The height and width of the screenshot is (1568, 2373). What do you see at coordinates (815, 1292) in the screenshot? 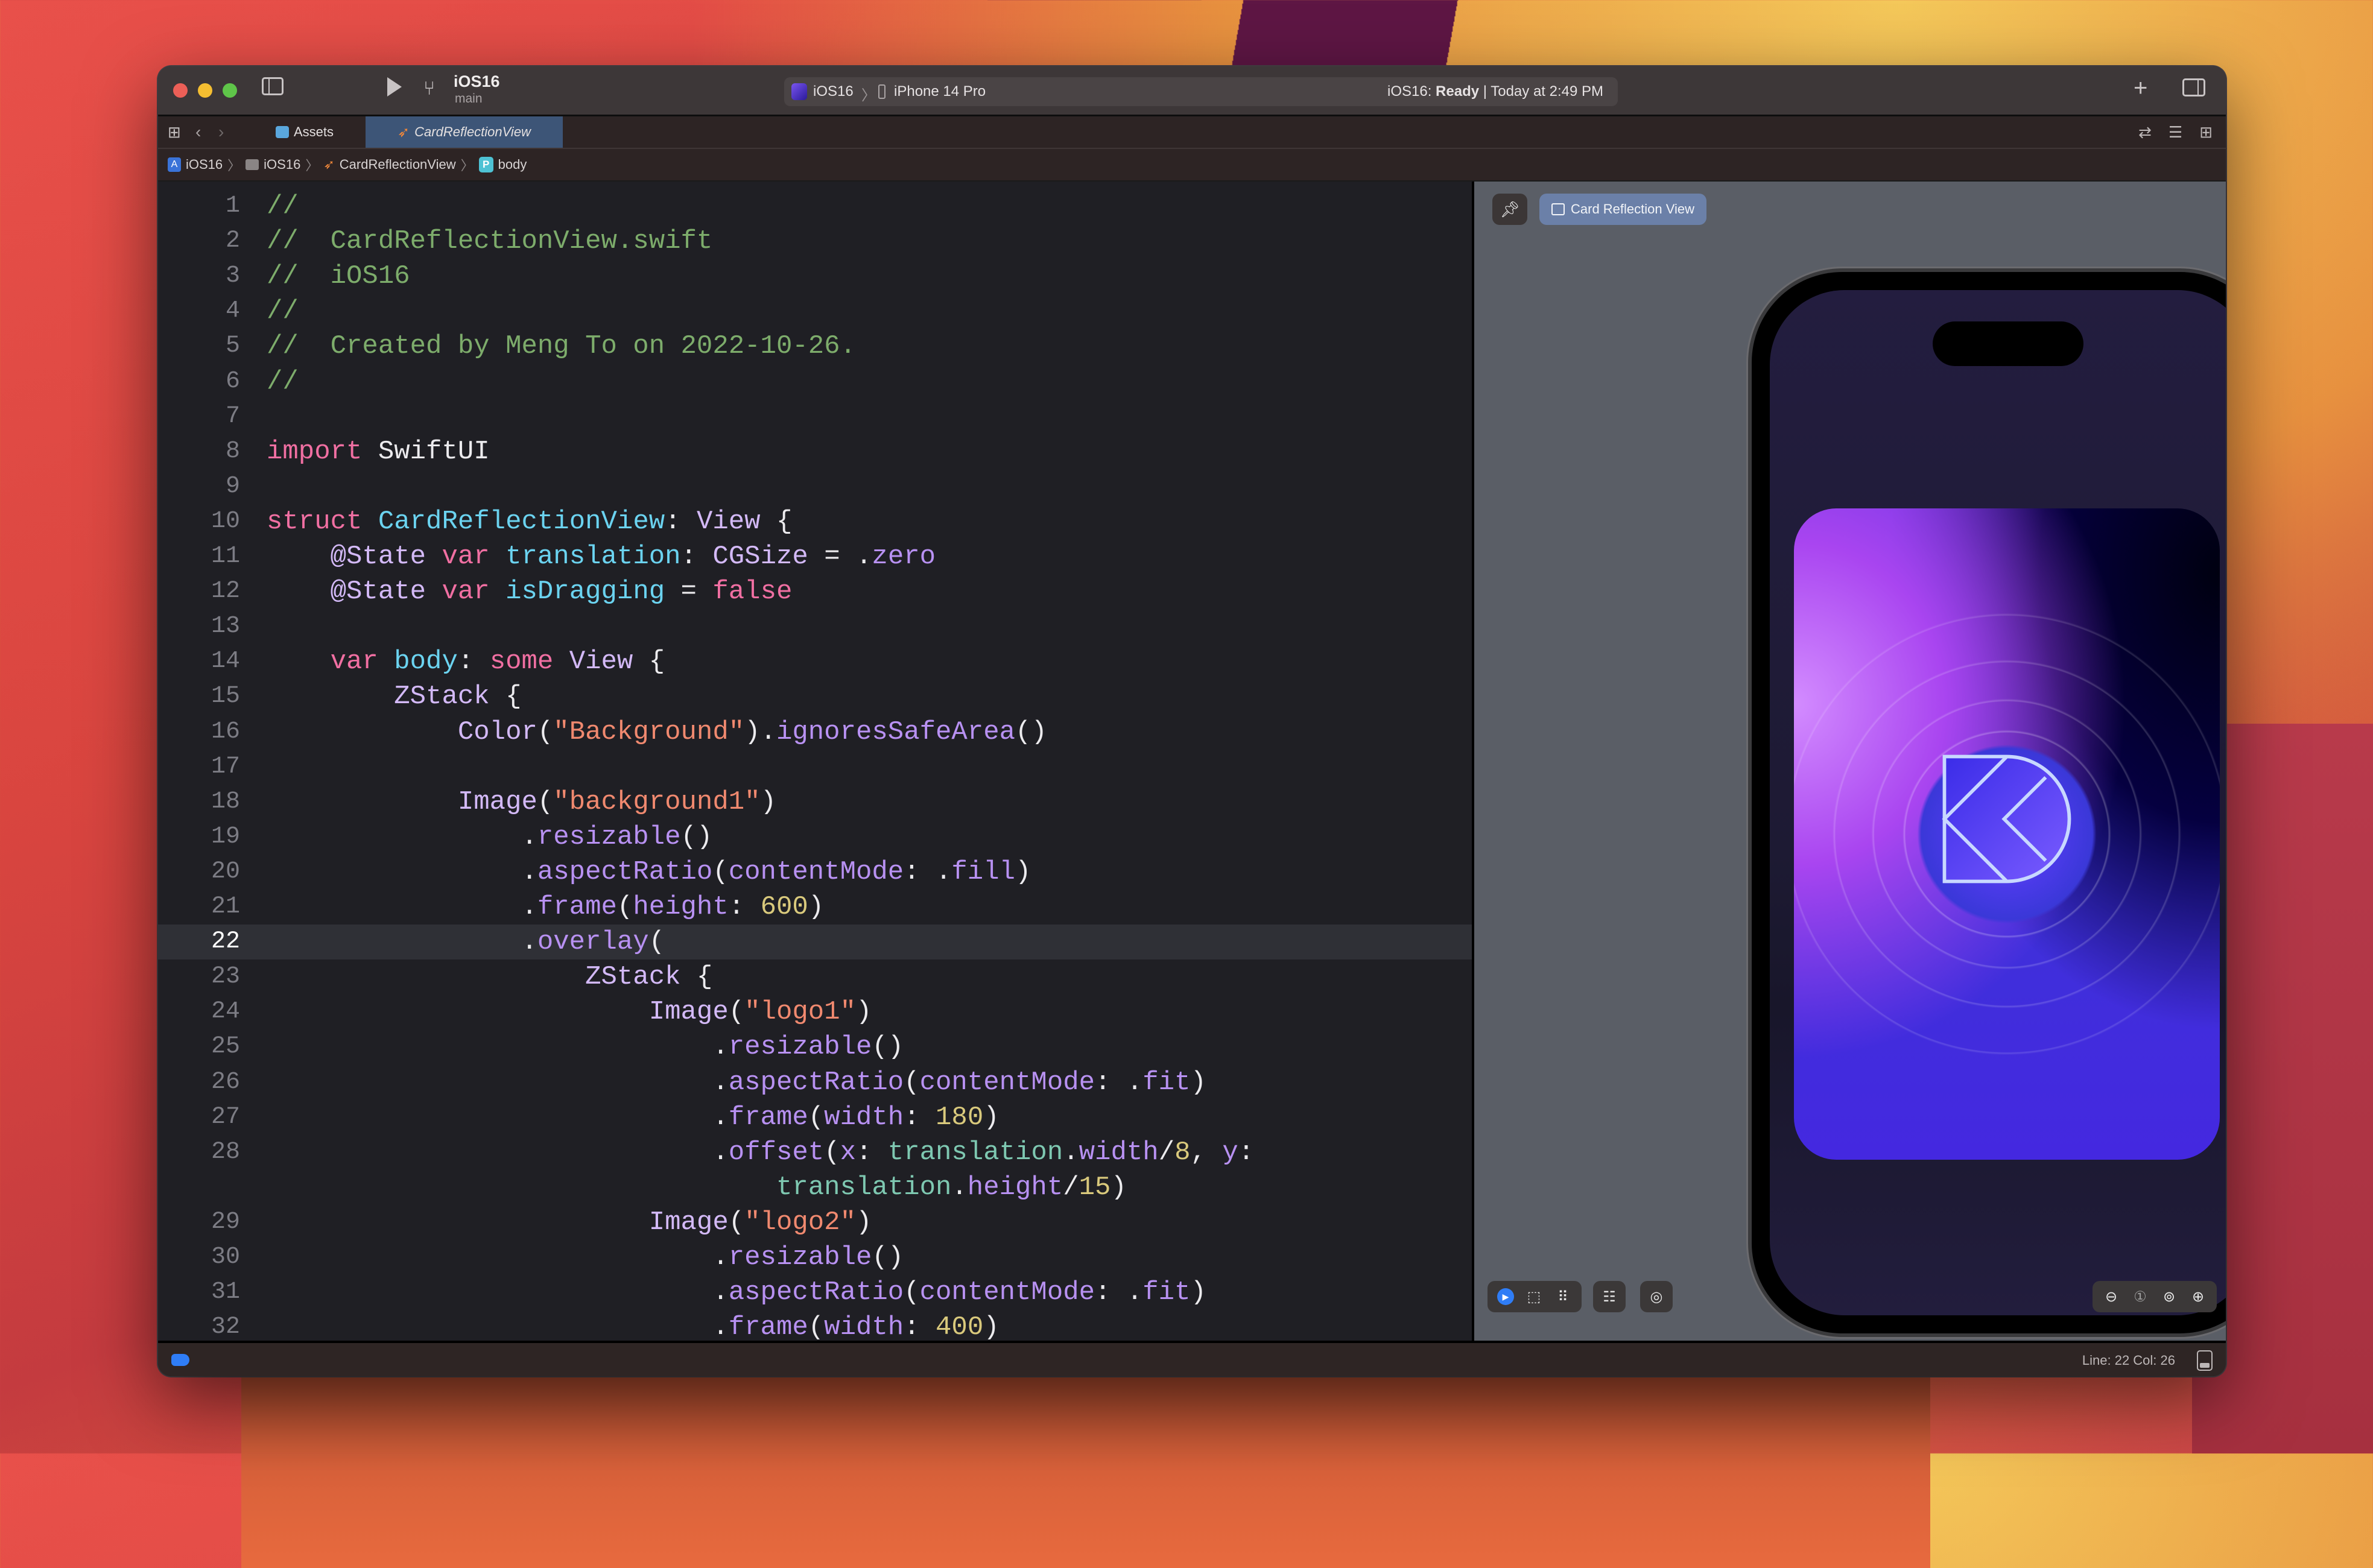
I see `code-line: 31 .aspectRatio(contentMode: .fit)` at bounding box center [815, 1292].